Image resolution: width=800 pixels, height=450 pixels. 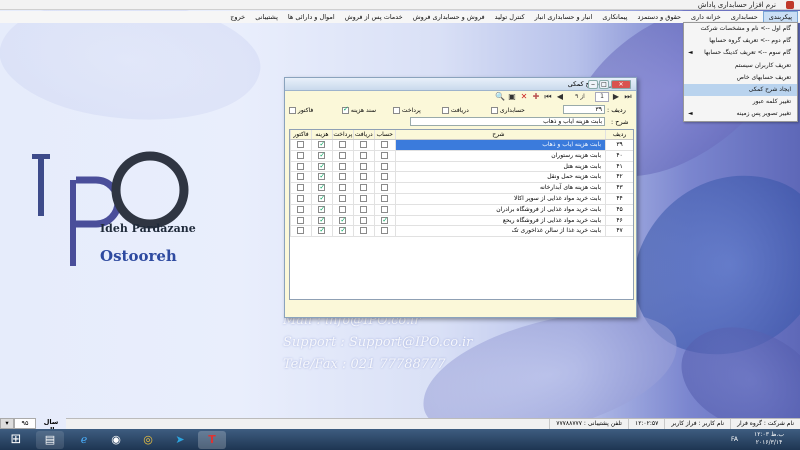 I want to click on dropdown-item-6: تغییر کلمه عبور, so click(x=740, y=102).